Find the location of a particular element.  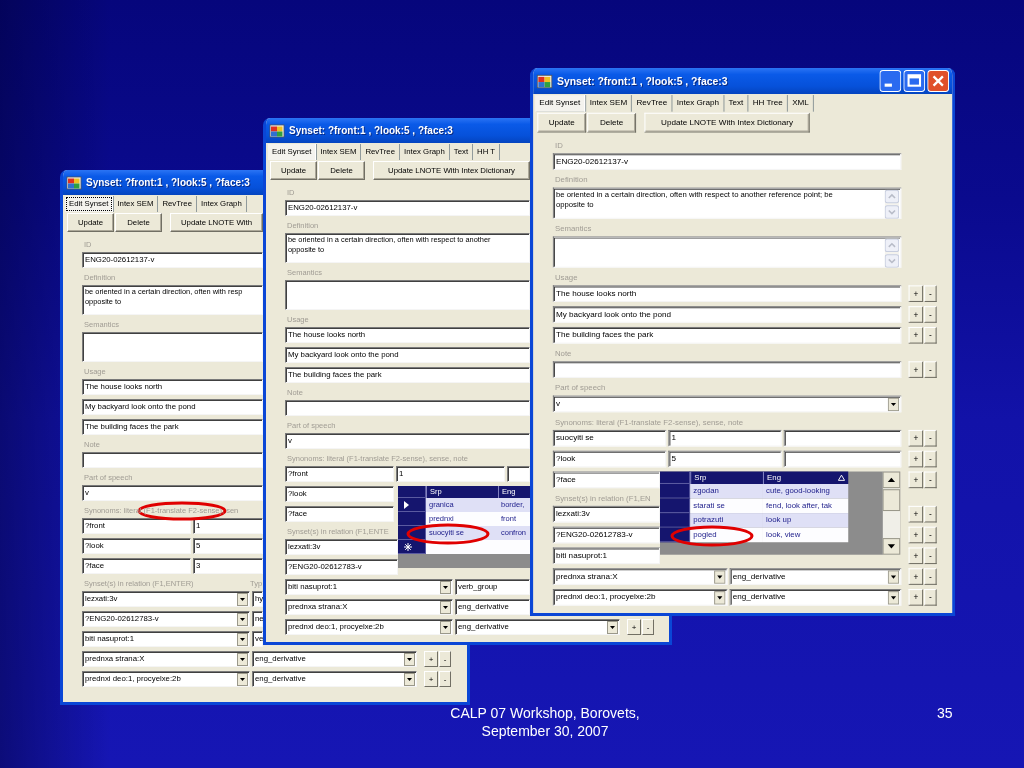

tab: Intex Graph is located at coordinates (698, 103).